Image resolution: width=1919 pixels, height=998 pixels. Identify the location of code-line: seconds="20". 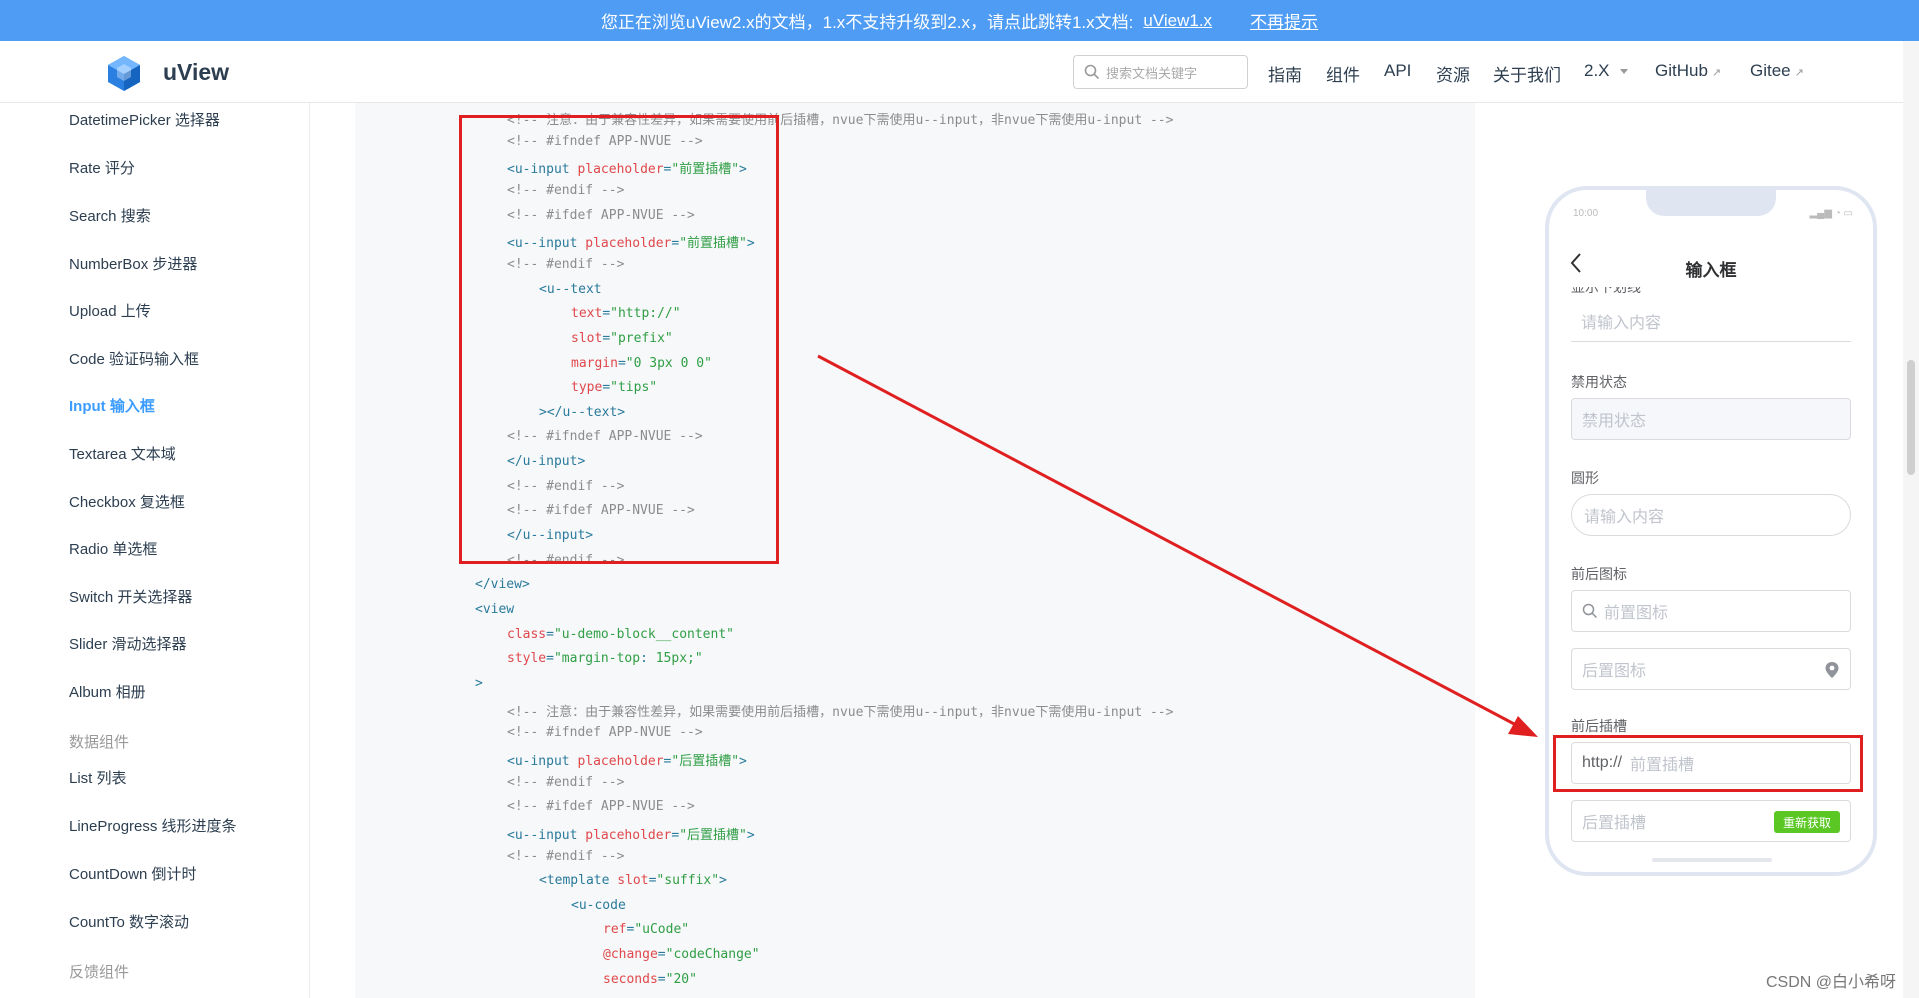
(650, 979).